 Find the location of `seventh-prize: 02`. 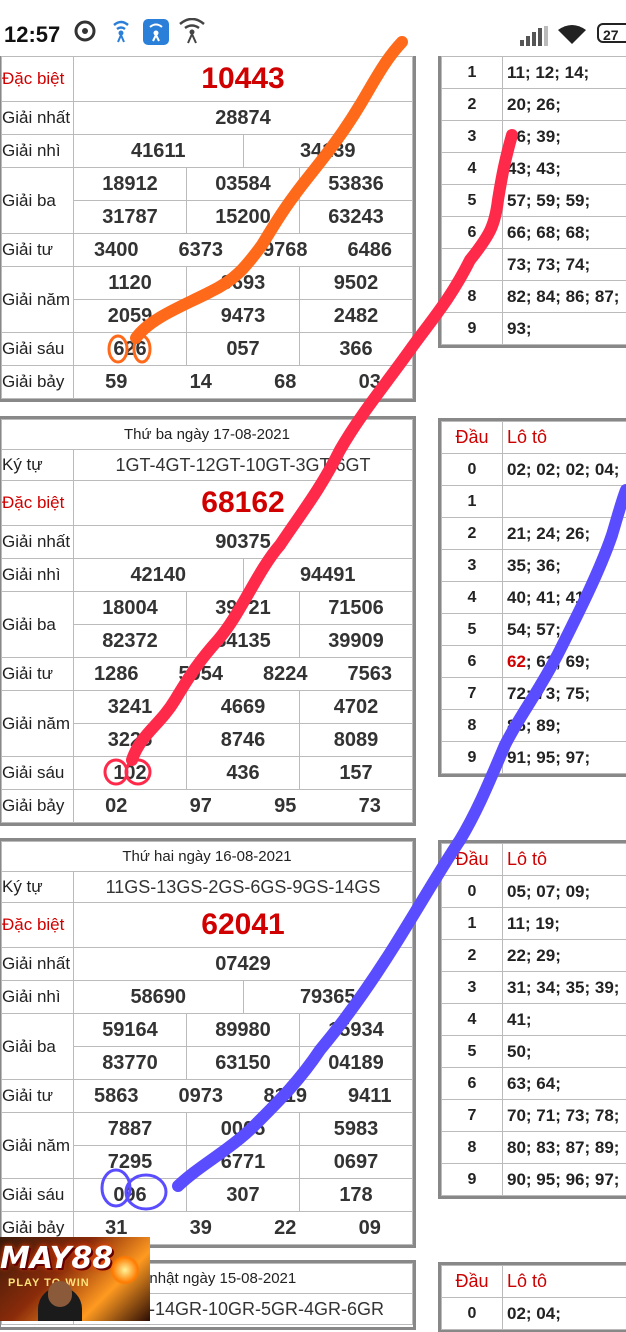

seventh-prize: 02 is located at coordinates (116, 806).